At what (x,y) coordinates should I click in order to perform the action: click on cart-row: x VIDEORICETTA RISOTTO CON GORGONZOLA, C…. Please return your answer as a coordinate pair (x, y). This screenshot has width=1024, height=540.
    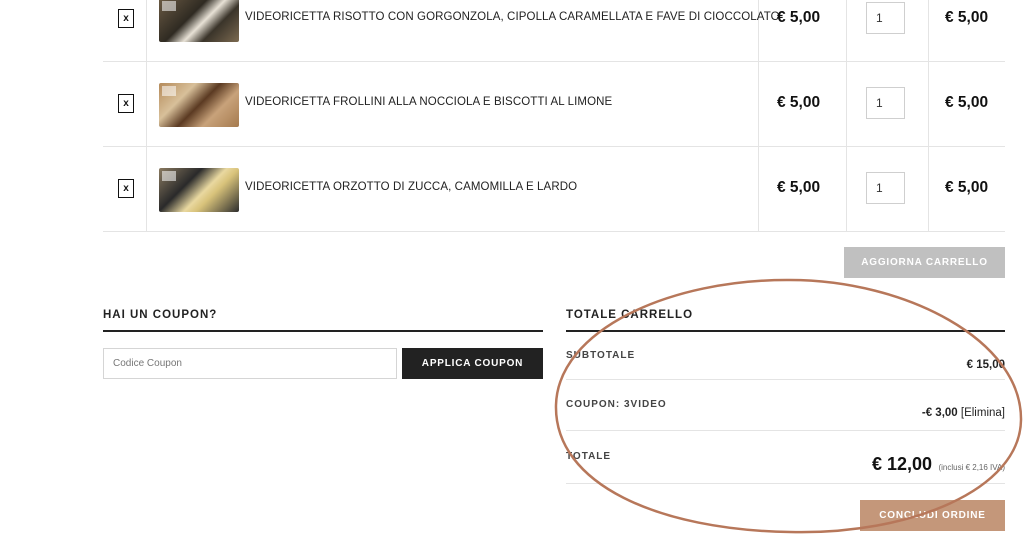
    Looking at the image, I should click on (554, 31).